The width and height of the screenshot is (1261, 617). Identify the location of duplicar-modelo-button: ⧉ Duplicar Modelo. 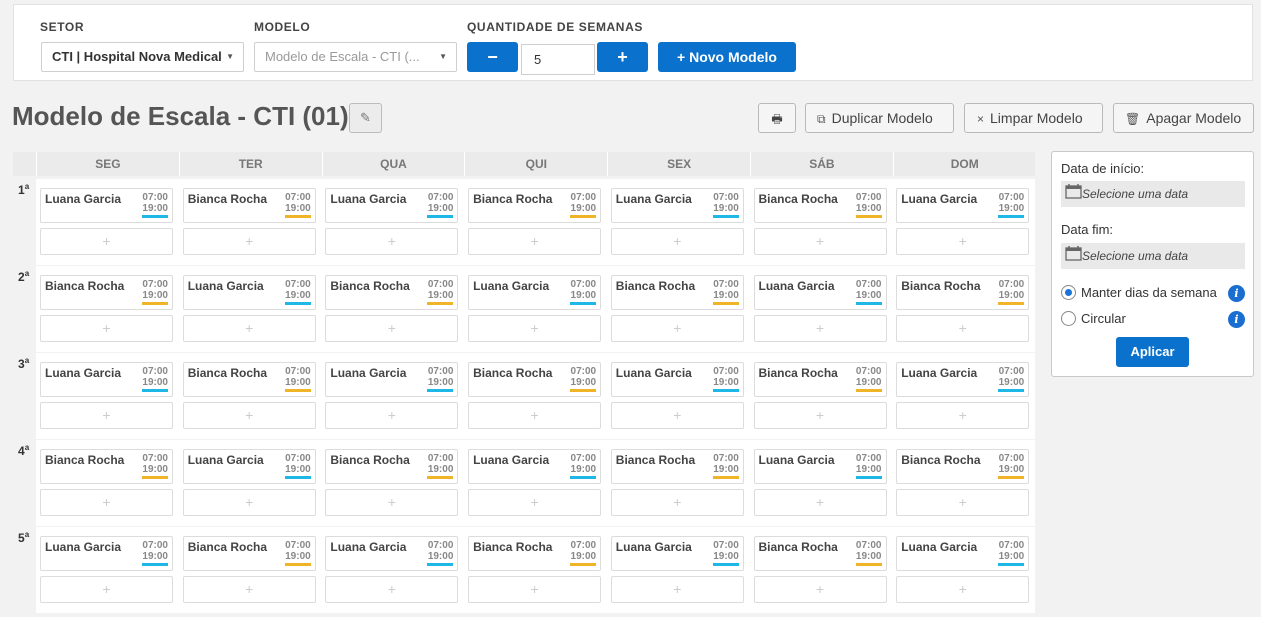
(879, 118).